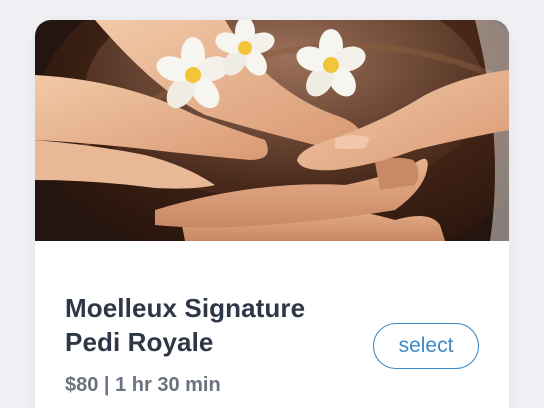 The image size is (544, 408). Describe the element at coordinates (139, 342) in the screenshot. I see `service-title-line-2: Pedi Royale` at that location.